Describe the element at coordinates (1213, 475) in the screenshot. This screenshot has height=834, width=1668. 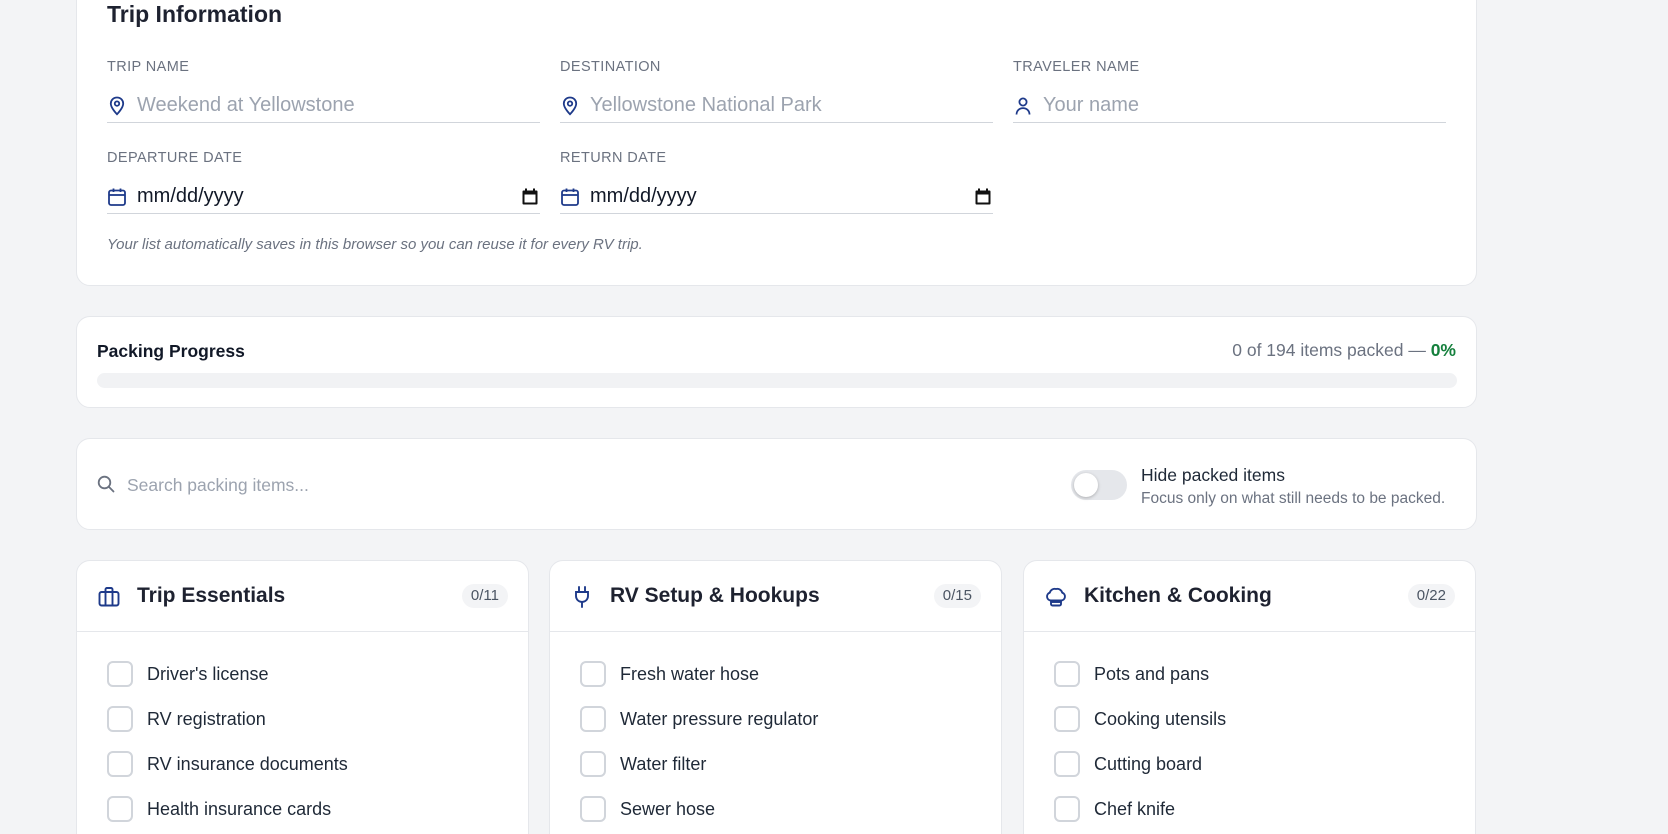
I see `hide-packed-label: Hide packed items` at that location.